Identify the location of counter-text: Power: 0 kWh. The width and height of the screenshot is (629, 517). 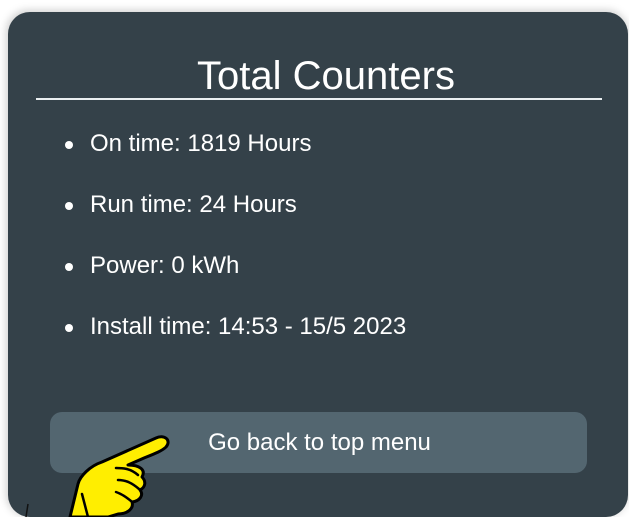
(165, 265).